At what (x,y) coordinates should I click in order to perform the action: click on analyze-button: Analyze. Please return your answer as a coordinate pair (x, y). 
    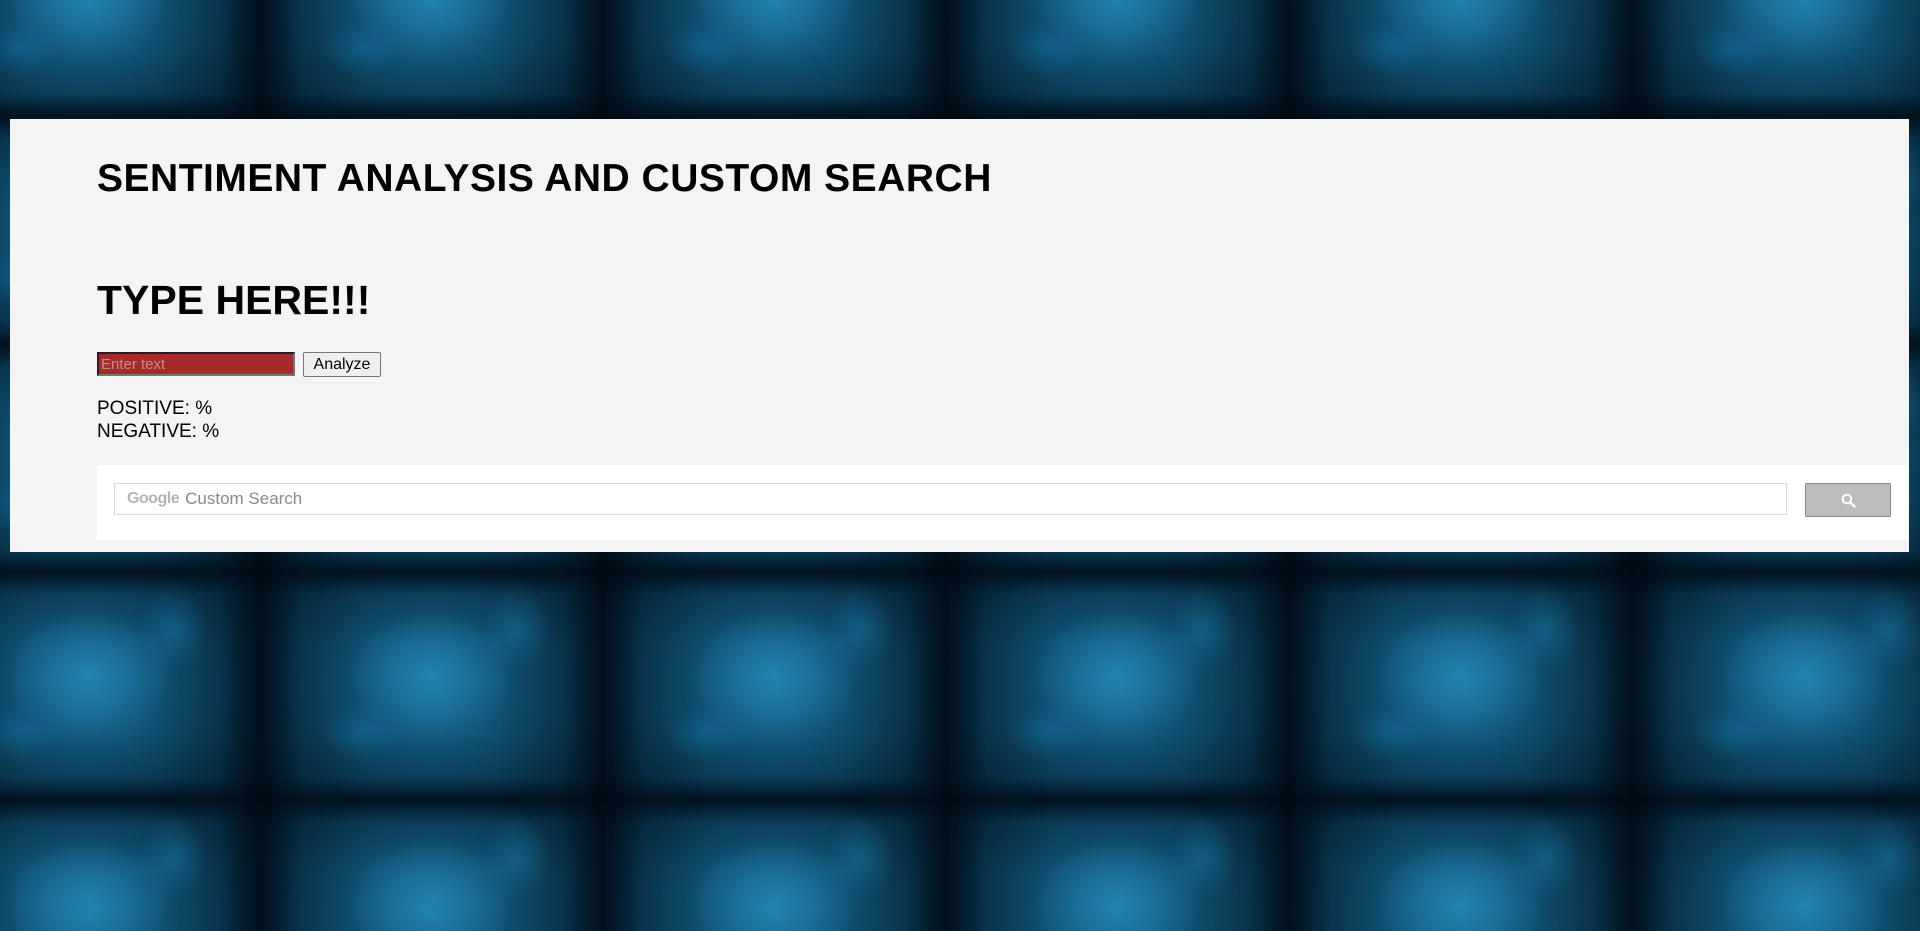
    Looking at the image, I should click on (342, 364).